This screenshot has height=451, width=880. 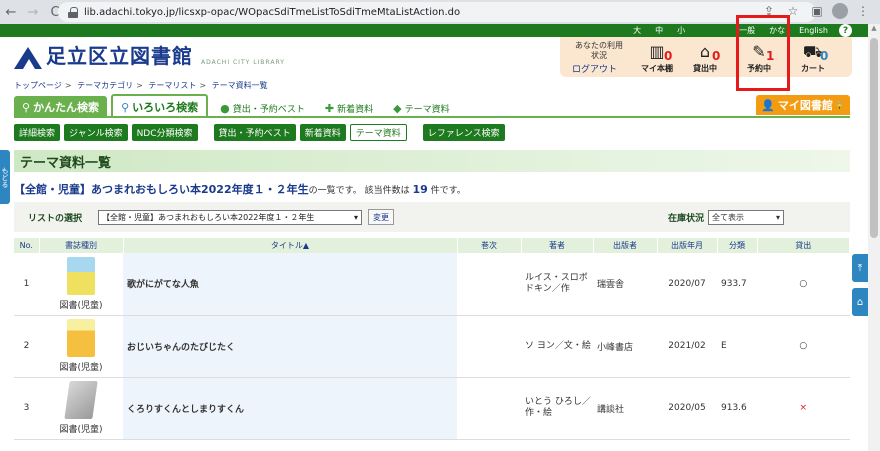 I want to click on profile-avatar-icon, so click(x=840, y=11).